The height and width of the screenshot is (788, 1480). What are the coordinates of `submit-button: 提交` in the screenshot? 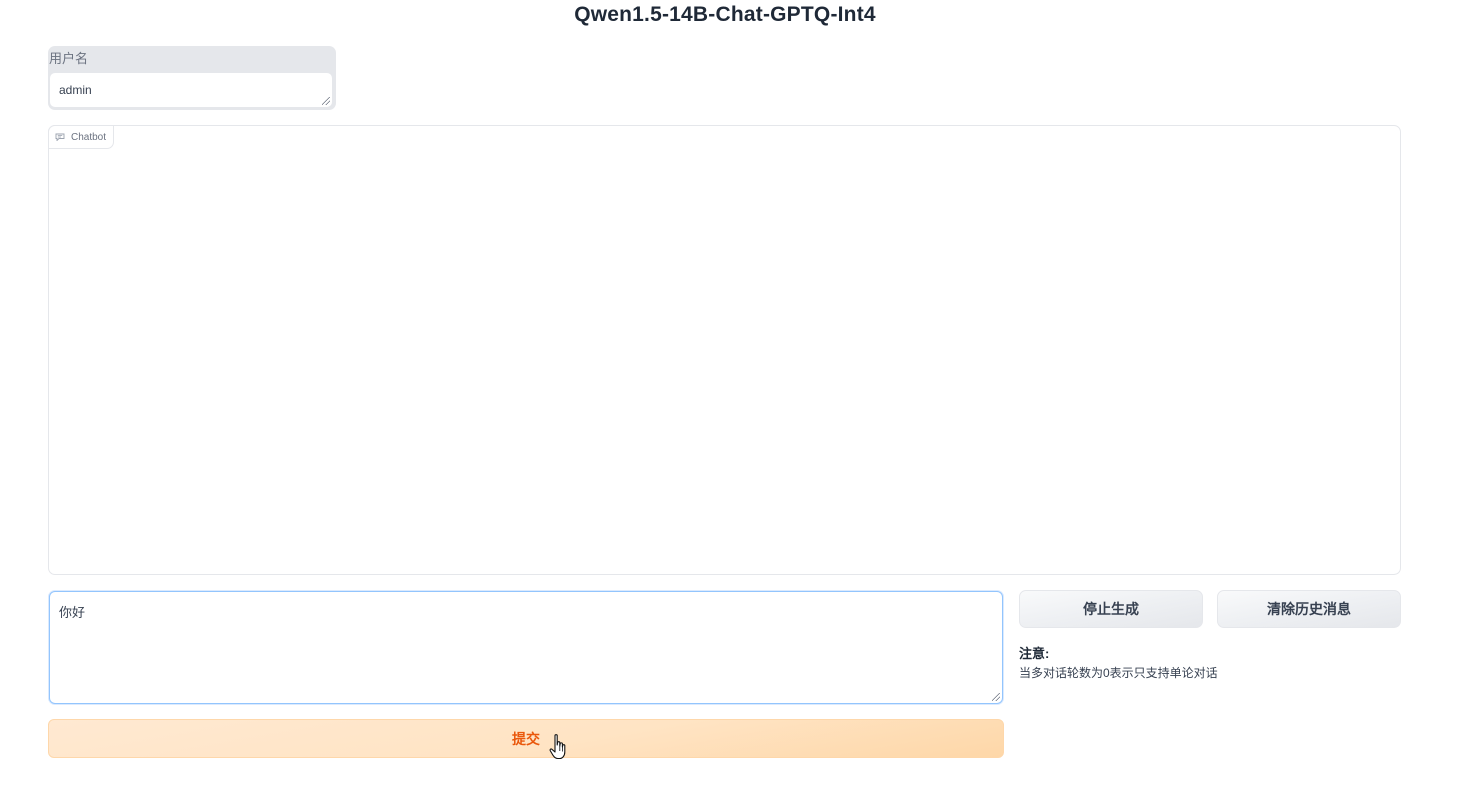 It's located at (526, 738).